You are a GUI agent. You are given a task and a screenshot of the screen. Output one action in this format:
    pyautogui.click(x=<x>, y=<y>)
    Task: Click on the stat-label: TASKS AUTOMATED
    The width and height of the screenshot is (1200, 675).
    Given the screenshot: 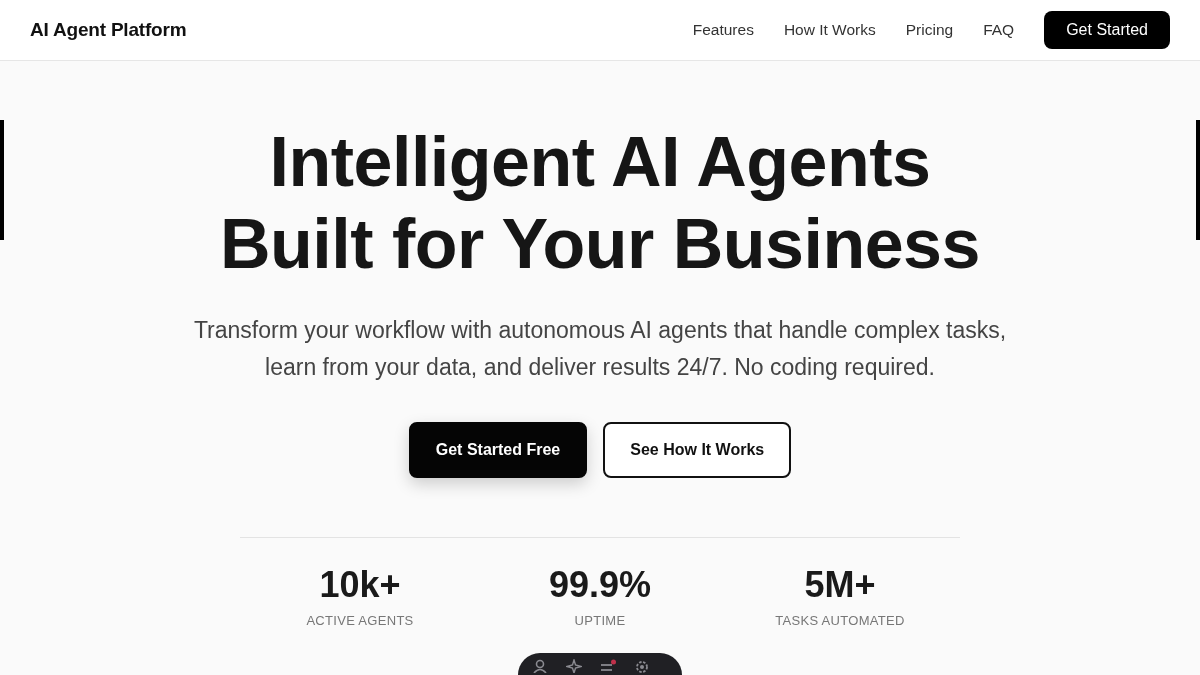 What is the action you would take?
    pyautogui.click(x=840, y=621)
    